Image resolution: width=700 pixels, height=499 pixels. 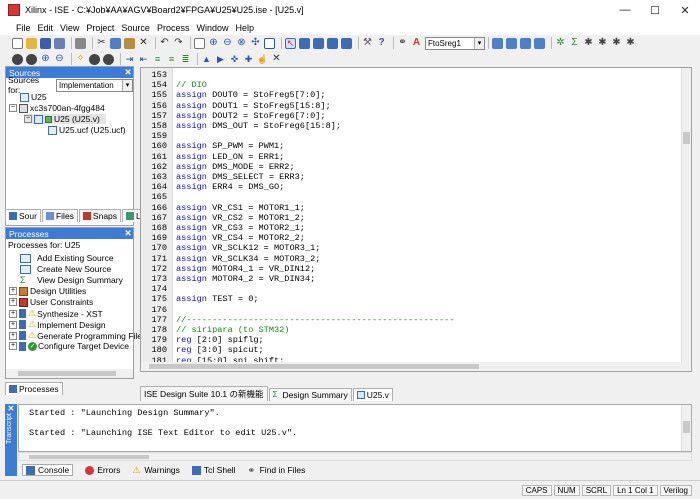 What do you see at coordinates (276, 59) in the screenshot?
I see `close-doc-icon: ✕` at bounding box center [276, 59].